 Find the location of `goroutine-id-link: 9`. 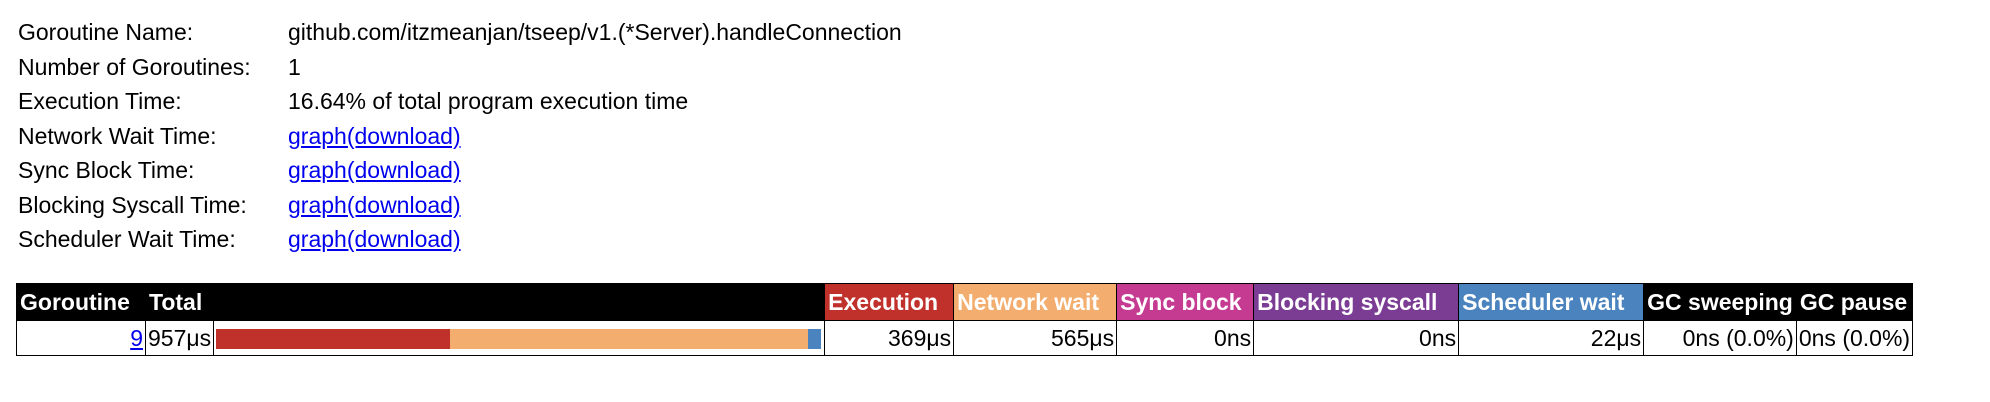

goroutine-id-link: 9 is located at coordinates (136, 338).